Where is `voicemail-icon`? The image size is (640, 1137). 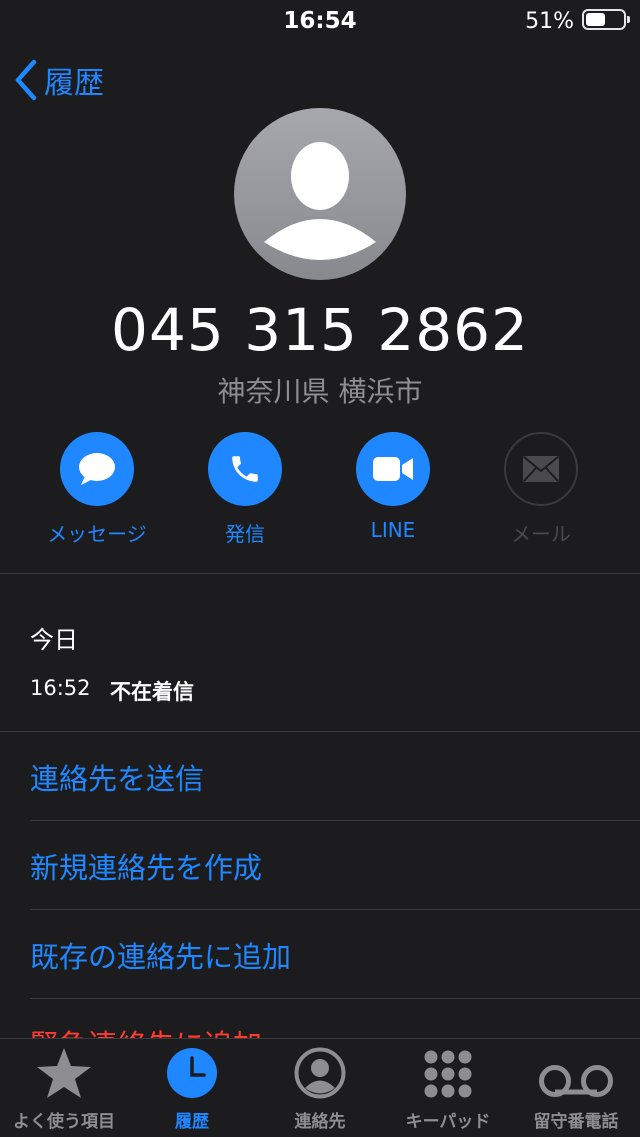 voicemail-icon is located at coordinates (576, 1081).